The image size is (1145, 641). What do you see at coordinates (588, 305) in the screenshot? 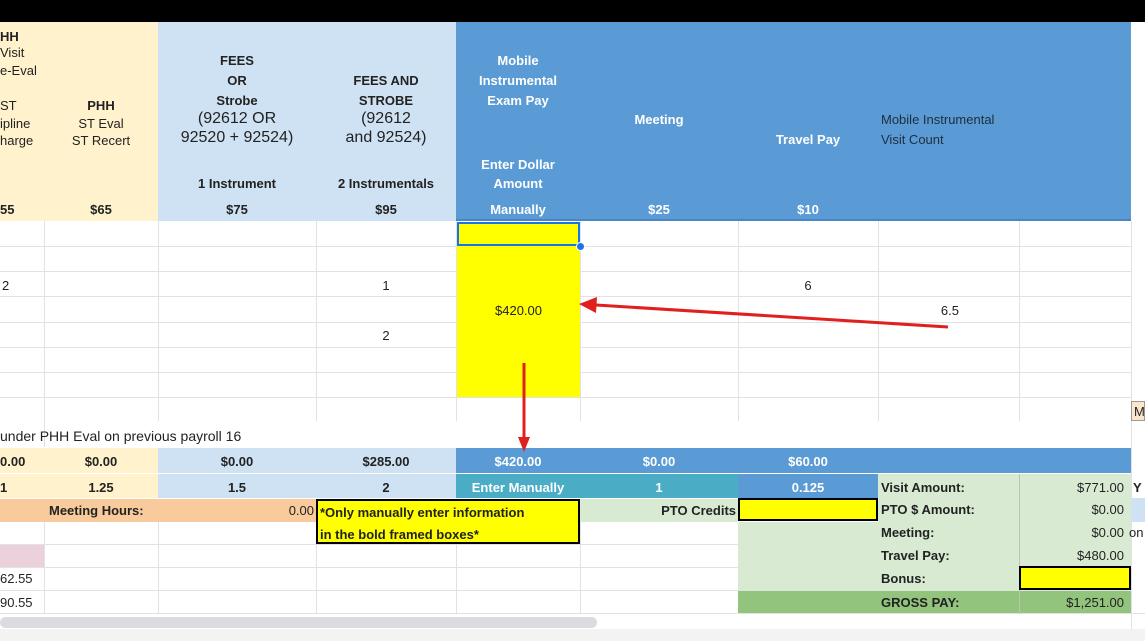
I see `arrow-horizontal-head` at bounding box center [588, 305].